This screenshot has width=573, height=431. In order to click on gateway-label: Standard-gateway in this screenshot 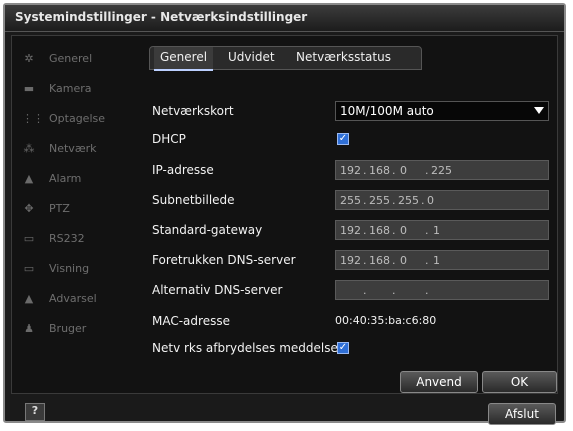, I will do `click(207, 230)`.